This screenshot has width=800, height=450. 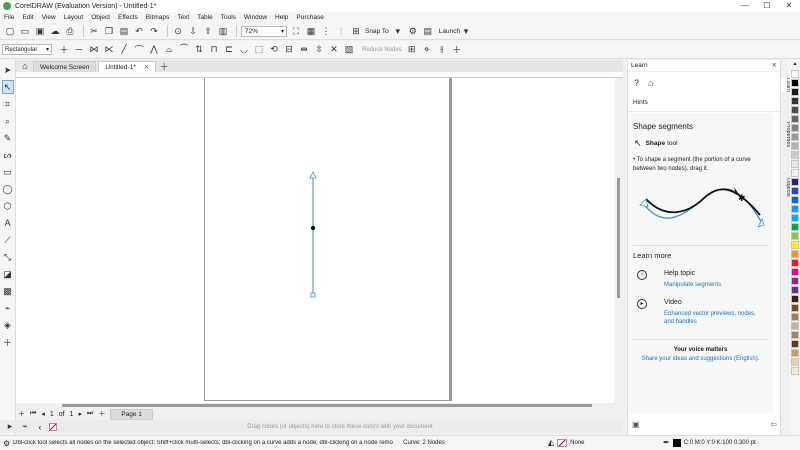 What do you see at coordinates (382, 50) in the screenshot?
I see `reduce-nodes-button: Reduce Nodes` at bounding box center [382, 50].